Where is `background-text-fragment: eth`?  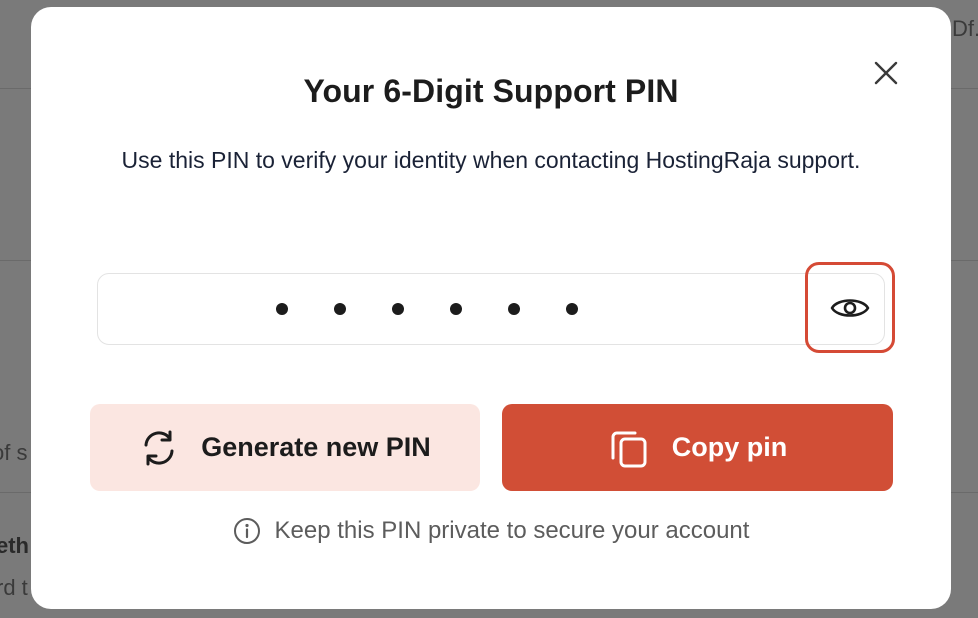 background-text-fragment: eth is located at coordinates (14, 545).